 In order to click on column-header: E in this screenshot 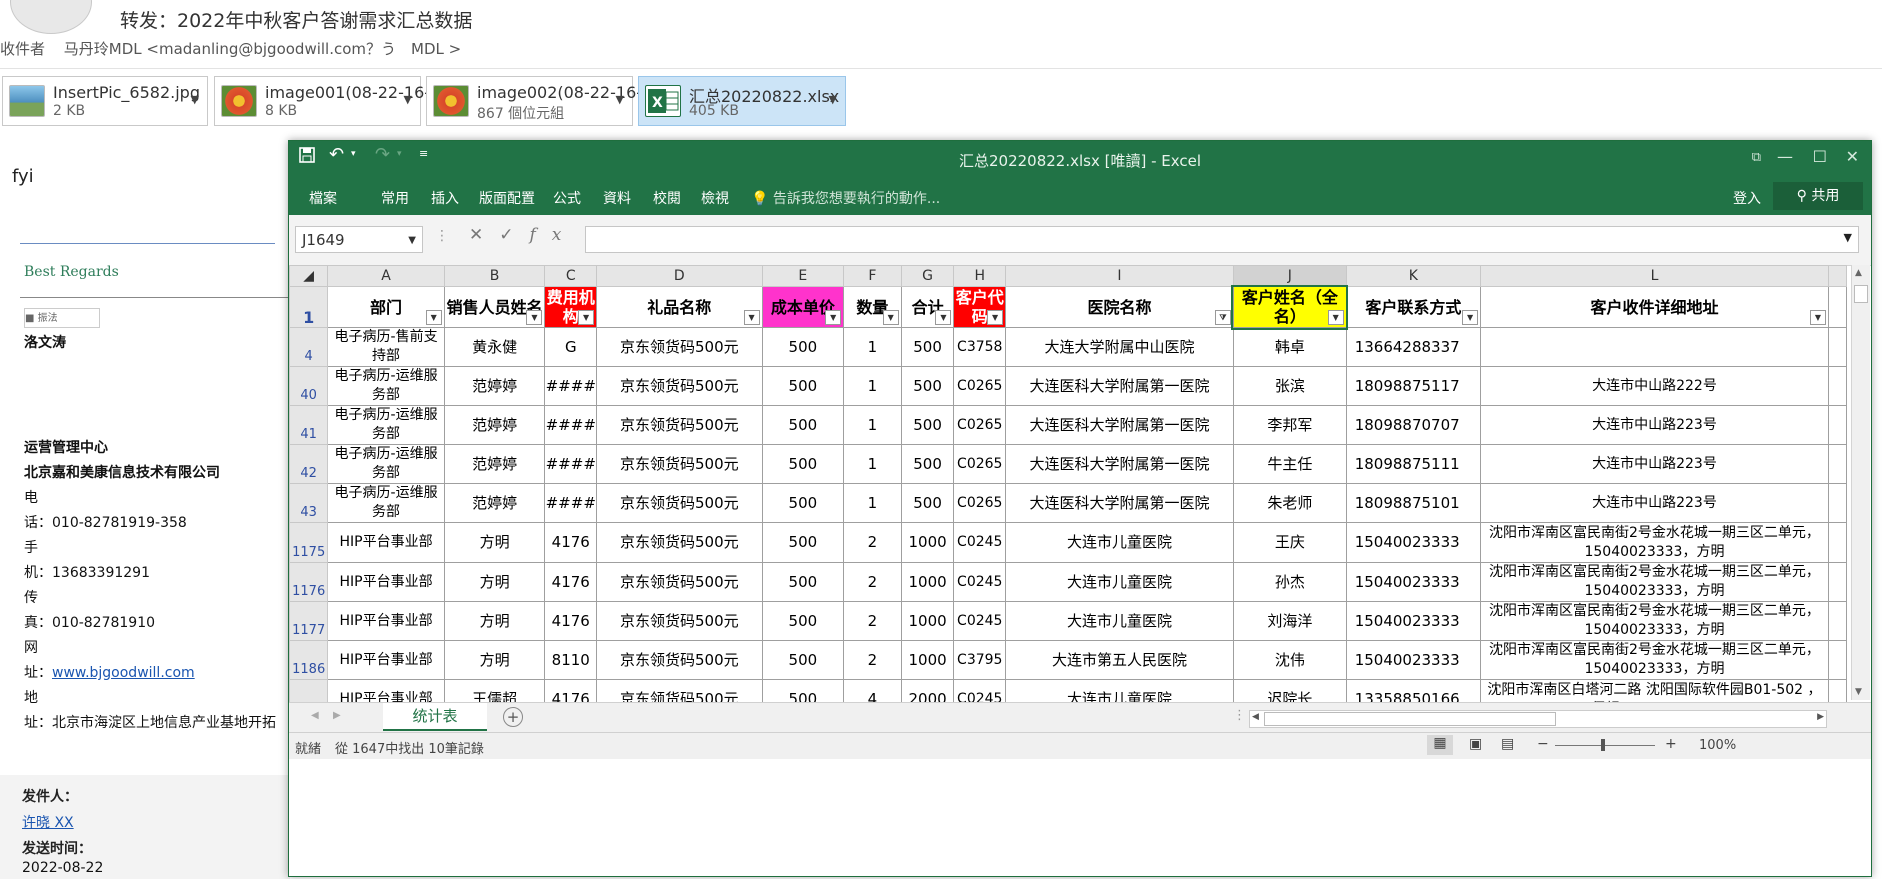, I will do `click(803, 276)`.